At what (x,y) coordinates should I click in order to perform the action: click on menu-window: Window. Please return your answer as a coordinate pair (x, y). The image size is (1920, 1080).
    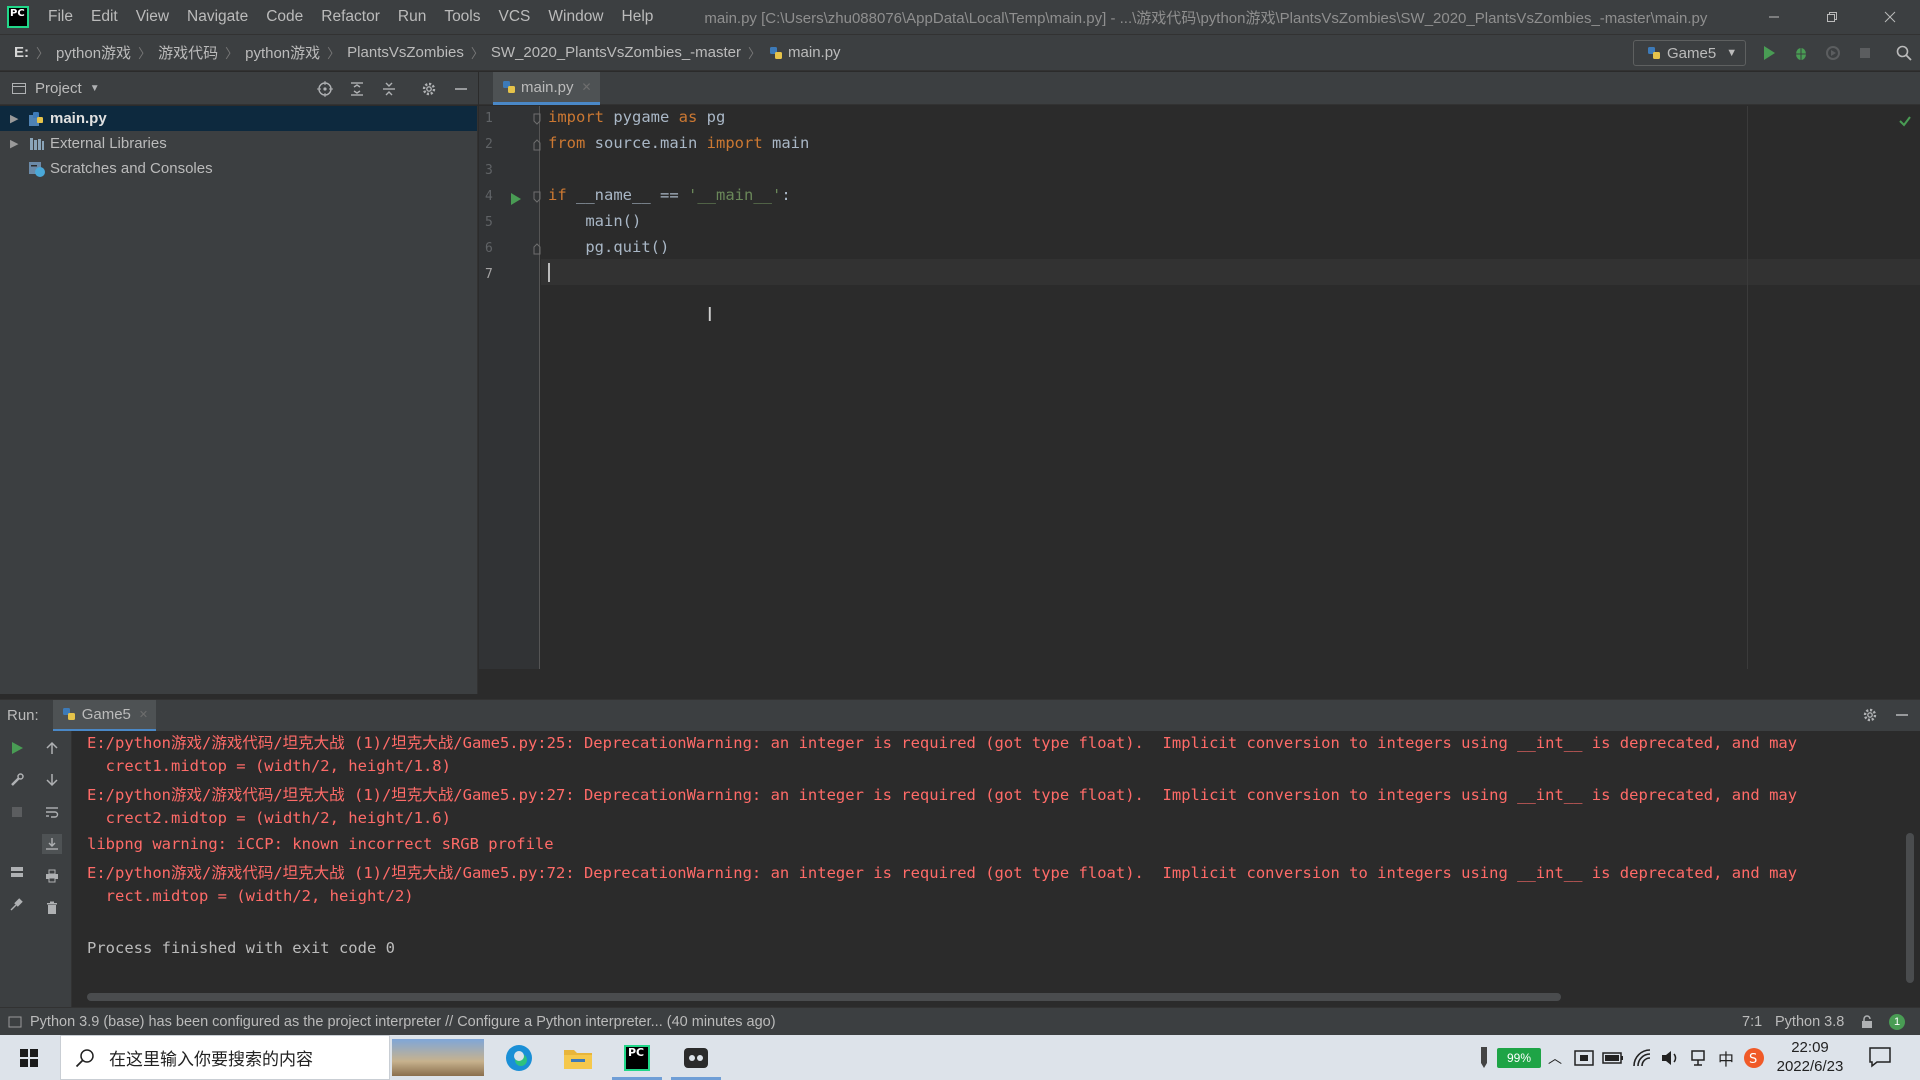
    Looking at the image, I should click on (575, 17).